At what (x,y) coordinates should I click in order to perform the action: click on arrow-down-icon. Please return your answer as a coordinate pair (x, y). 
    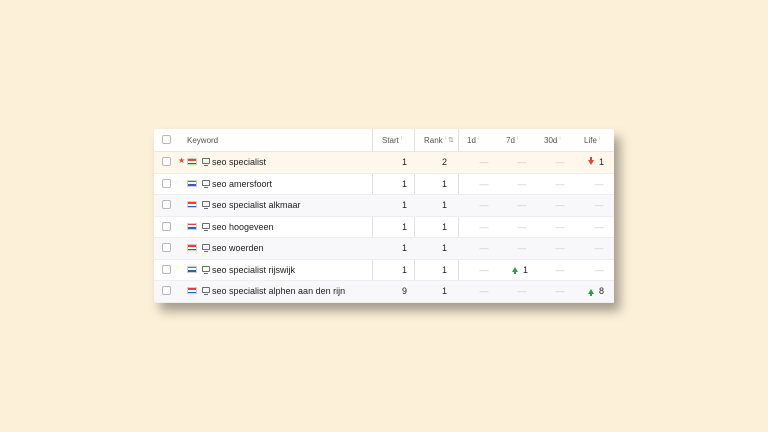
    Looking at the image, I should click on (590, 160).